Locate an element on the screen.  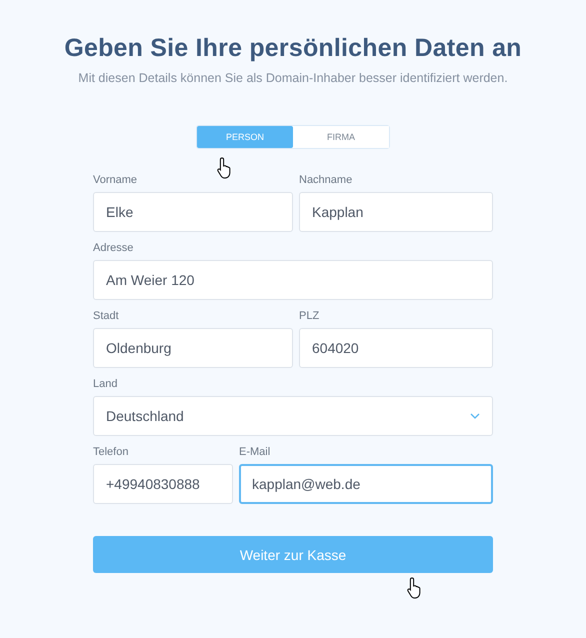
field-label: PLZ is located at coordinates (309, 316).